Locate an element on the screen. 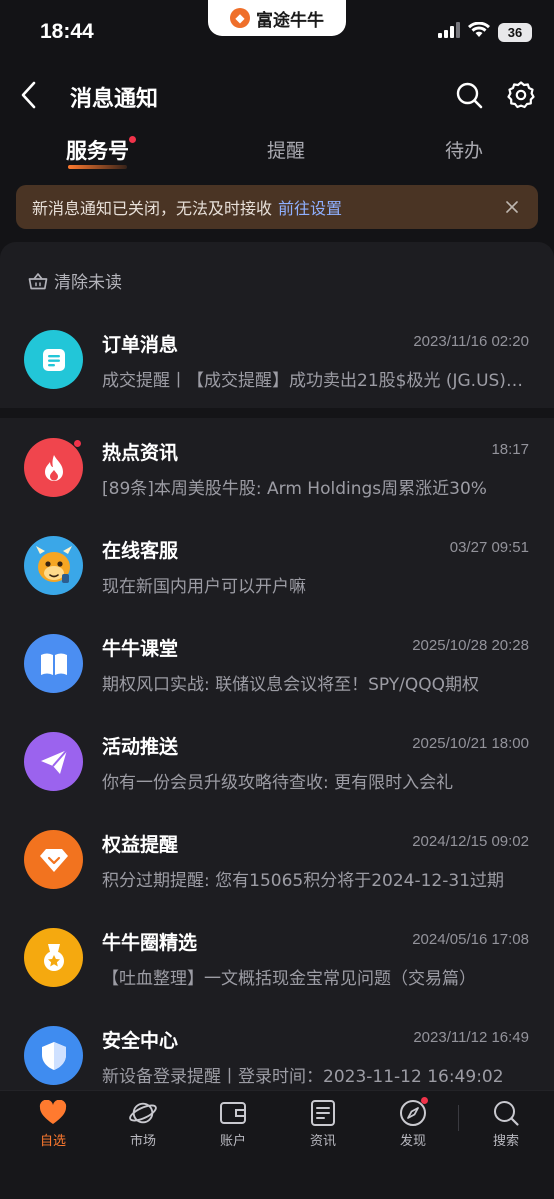 The width and height of the screenshot is (554, 1199). message-time: 2023/11/12 16:49 is located at coordinates (471, 1037).